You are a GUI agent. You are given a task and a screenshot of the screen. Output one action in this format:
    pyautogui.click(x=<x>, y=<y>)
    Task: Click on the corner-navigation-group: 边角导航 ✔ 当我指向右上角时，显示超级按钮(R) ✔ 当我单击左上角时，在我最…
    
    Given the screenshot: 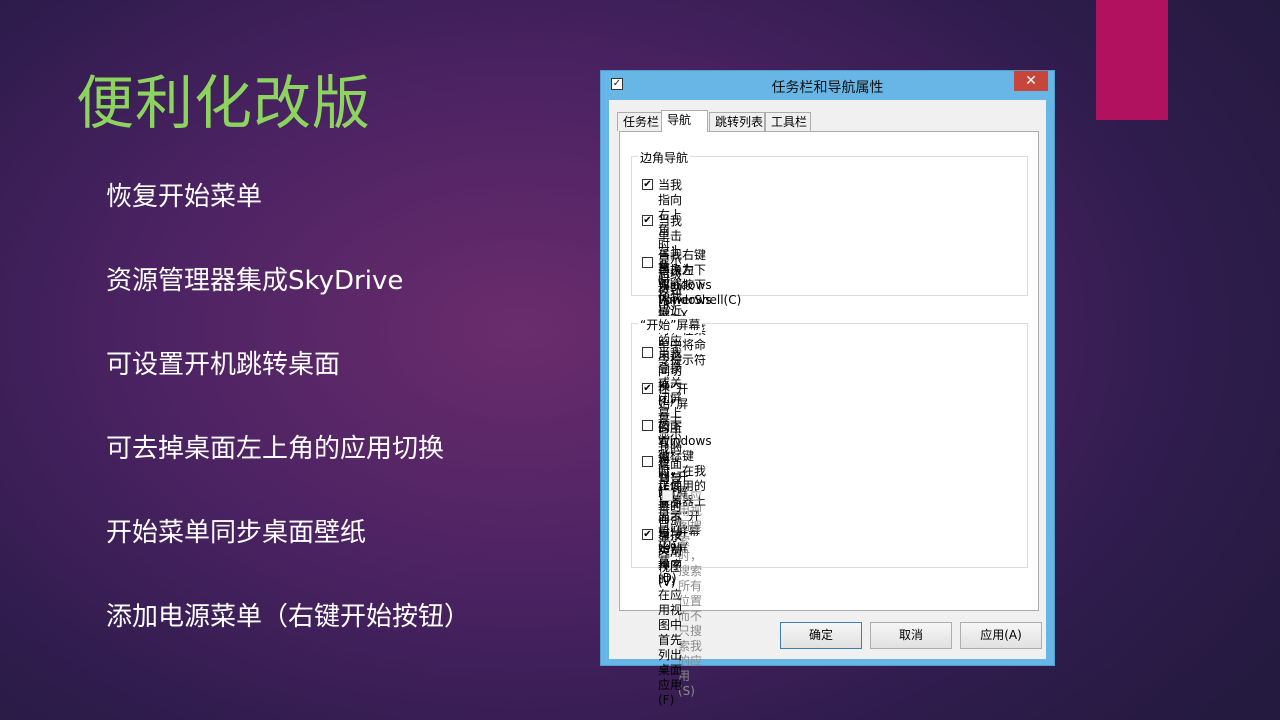 What is the action you would take?
    pyautogui.click(x=829, y=278)
    